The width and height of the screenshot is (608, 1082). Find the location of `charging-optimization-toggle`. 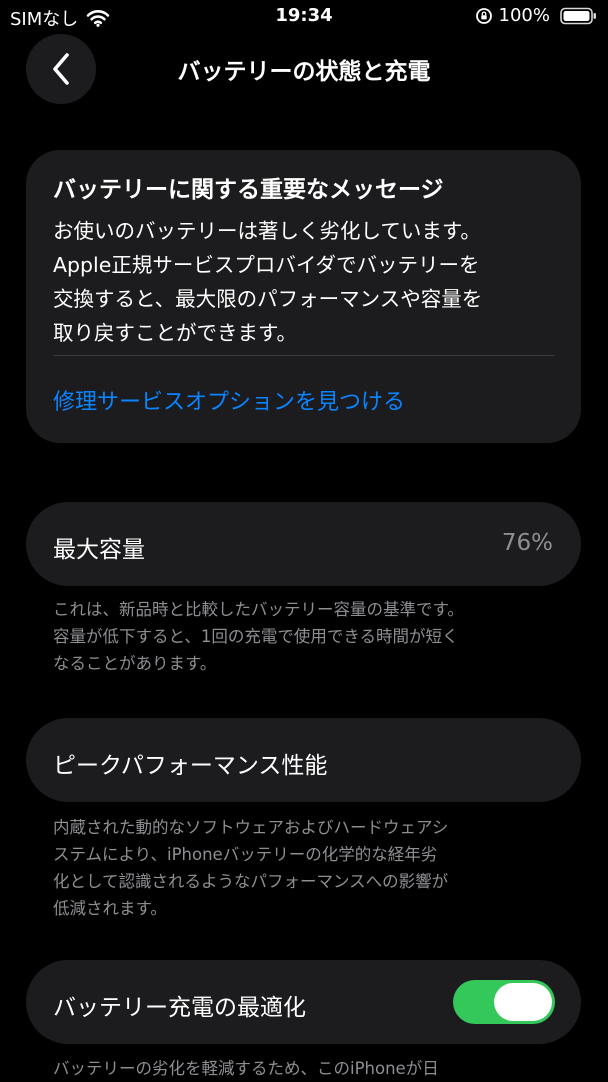

charging-optimization-toggle is located at coordinates (504, 1002).